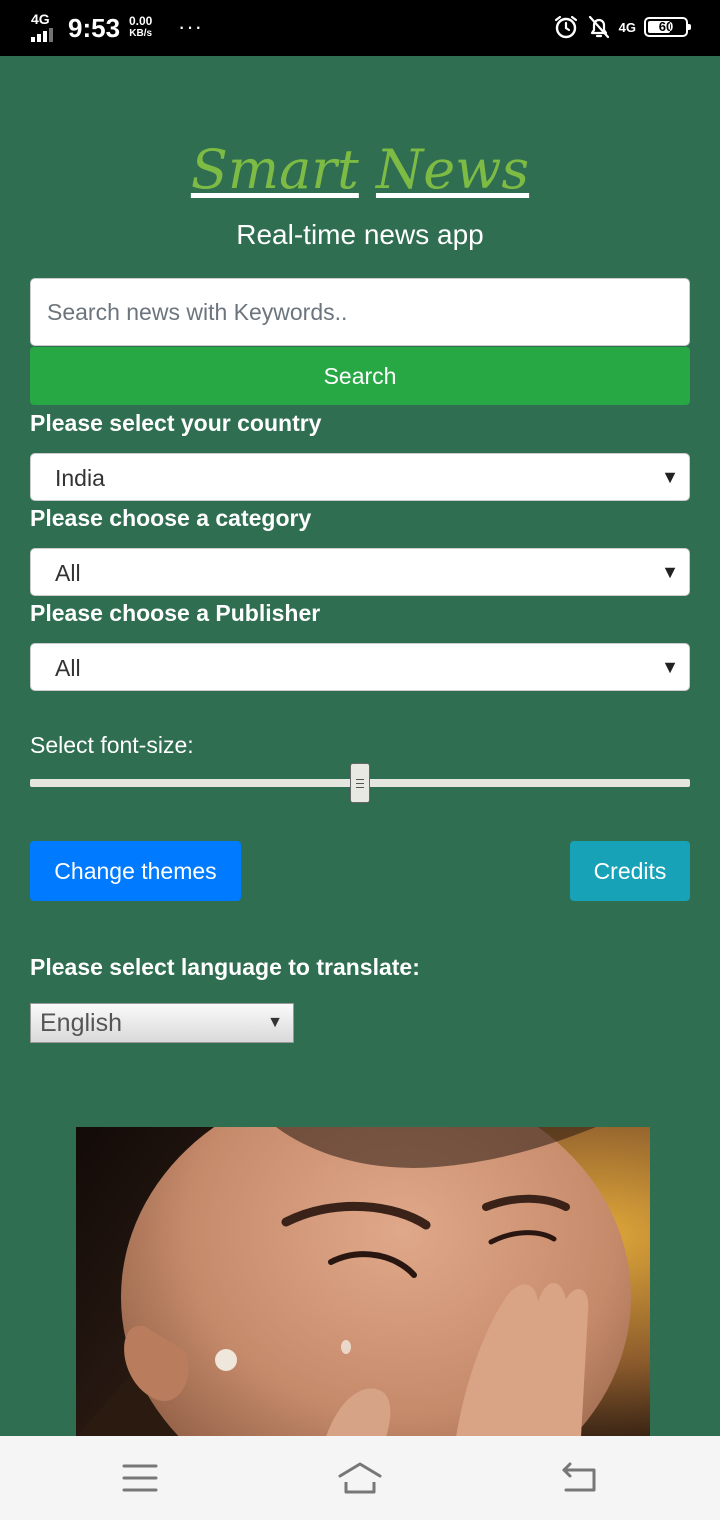 Image resolution: width=720 pixels, height=1520 pixels. I want to click on status-icons: 4G 60, so click(622, 27).